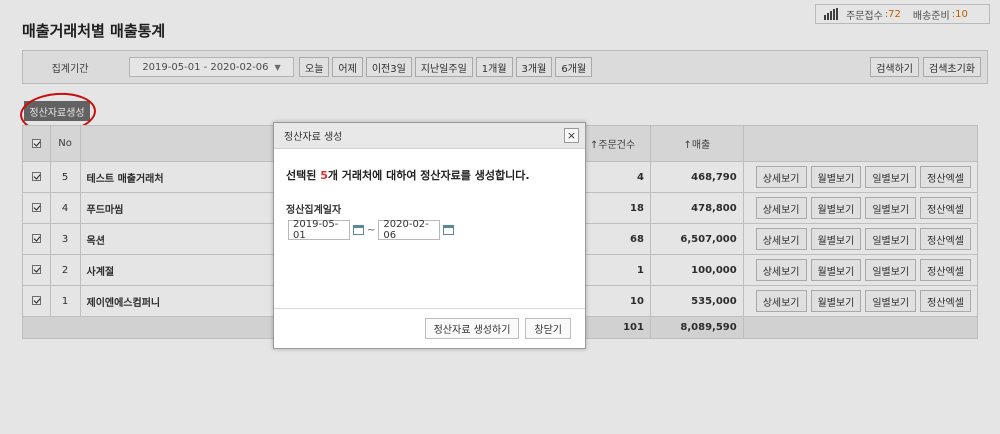 This screenshot has width=1000, height=434. I want to click on modal-title: 정산자료 생성, so click(313, 137).